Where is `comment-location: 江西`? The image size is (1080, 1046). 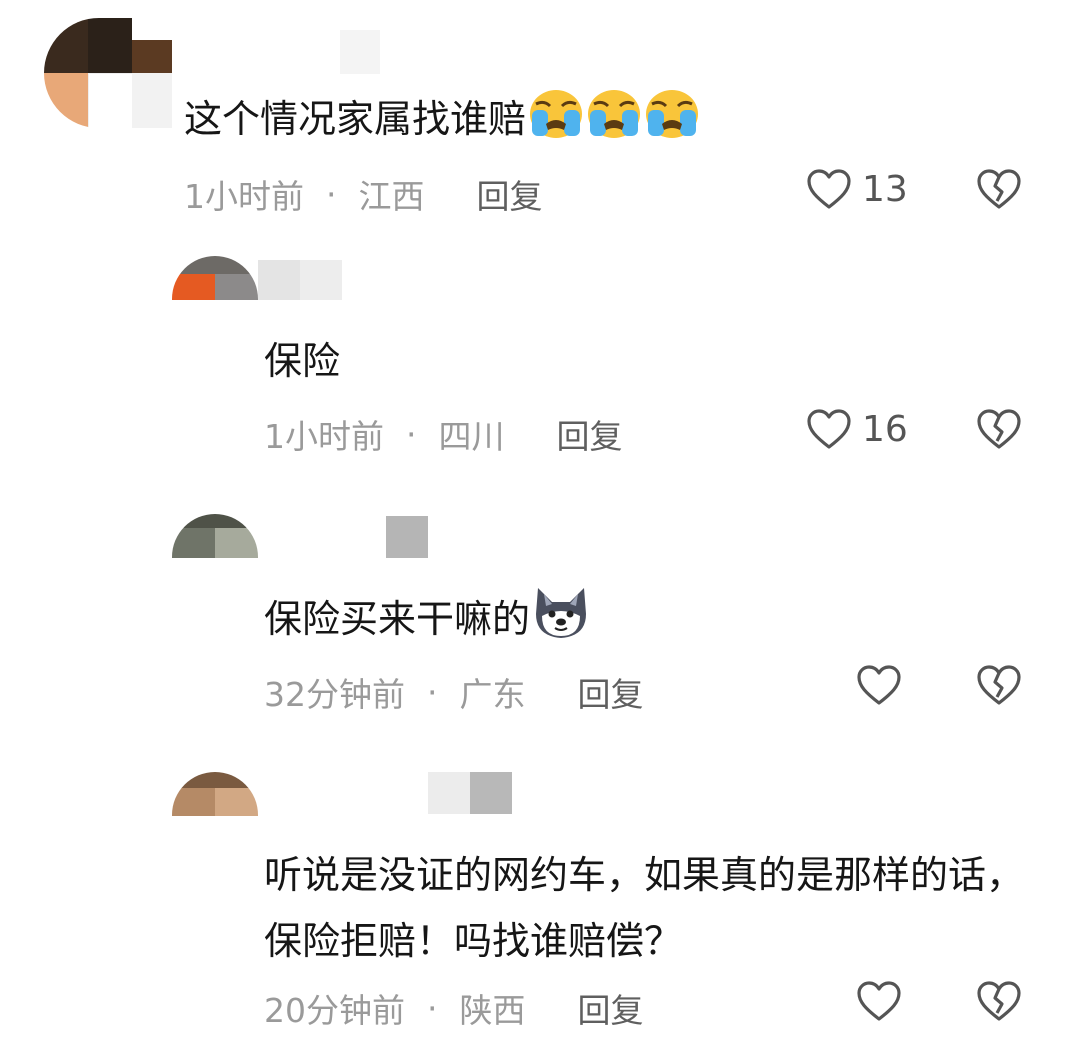 comment-location: 江西 is located at coordinates (391, 196).